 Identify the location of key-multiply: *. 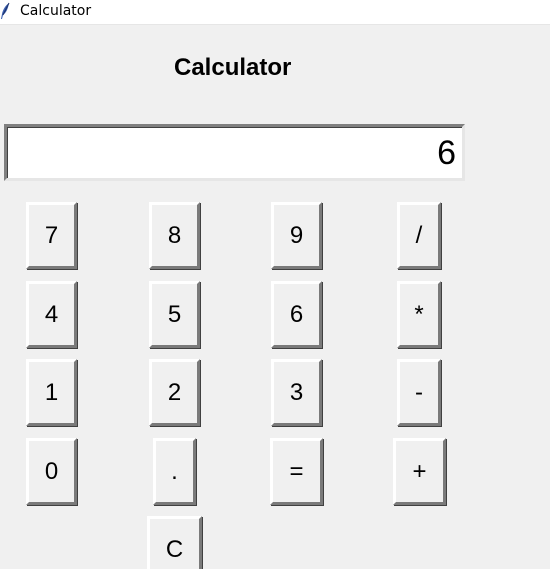
(419, 314).